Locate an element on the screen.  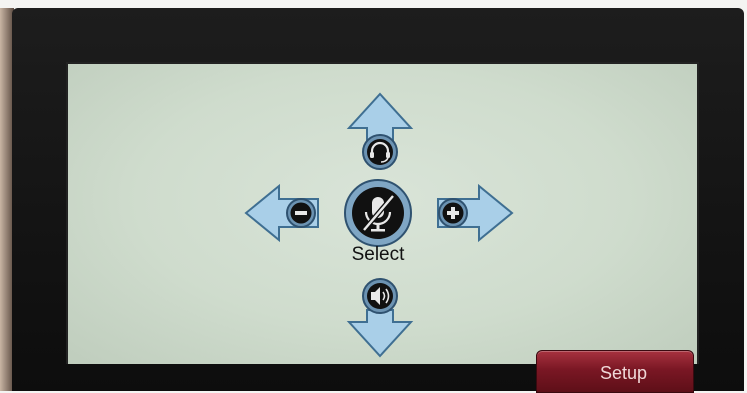
select-button is located at coordinates (378, 213).